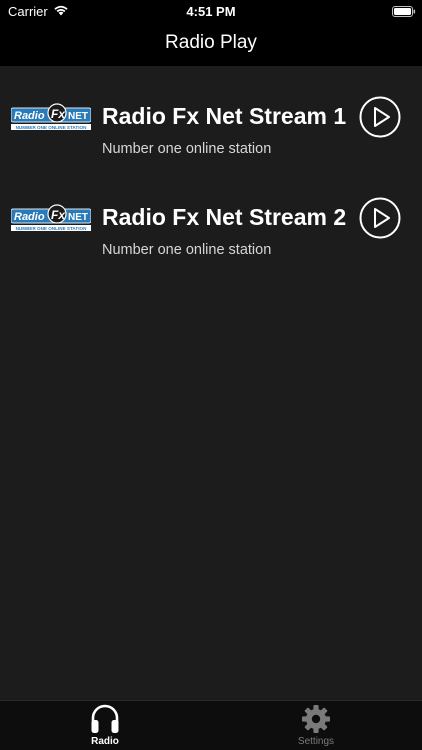 This screenshot has height=750, width=422. Describe the element at coordinates (316, 719) in the screenshot. I see `gear-icon` at that location.